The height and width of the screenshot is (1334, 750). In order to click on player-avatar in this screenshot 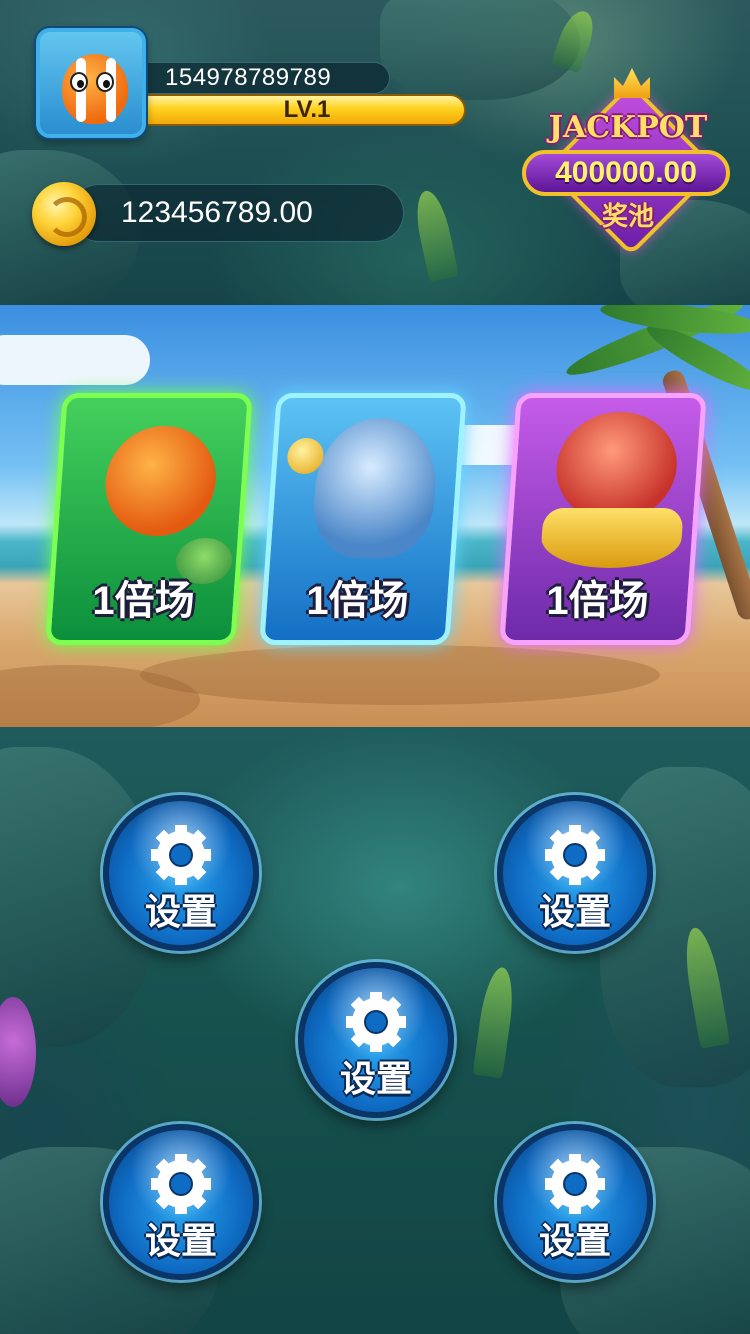, I will do `click(91, 83)`.